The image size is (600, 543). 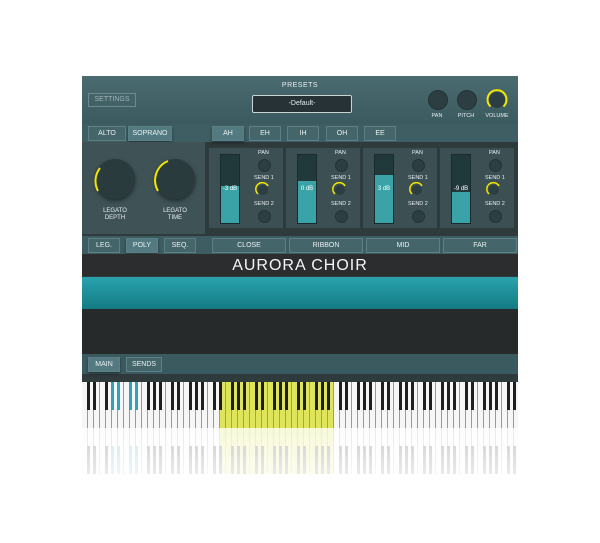 I want to click on channel-3-send1-knob, so click(x=417, y=190).